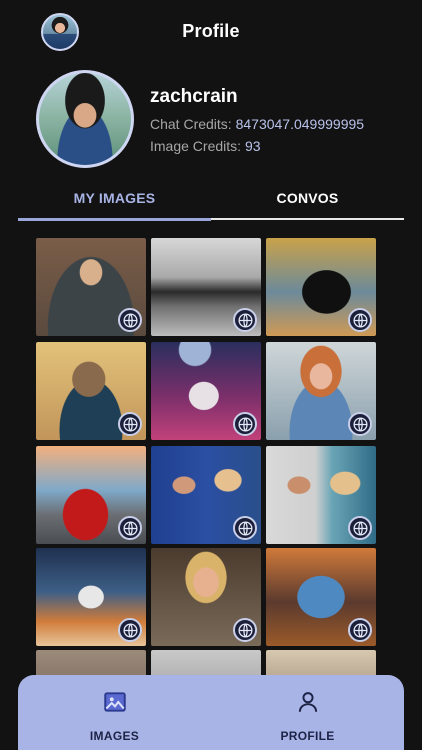  Describe the element at coordinates (252, 146) in the screenshot. I see `image-credits-value: 93` at that location.